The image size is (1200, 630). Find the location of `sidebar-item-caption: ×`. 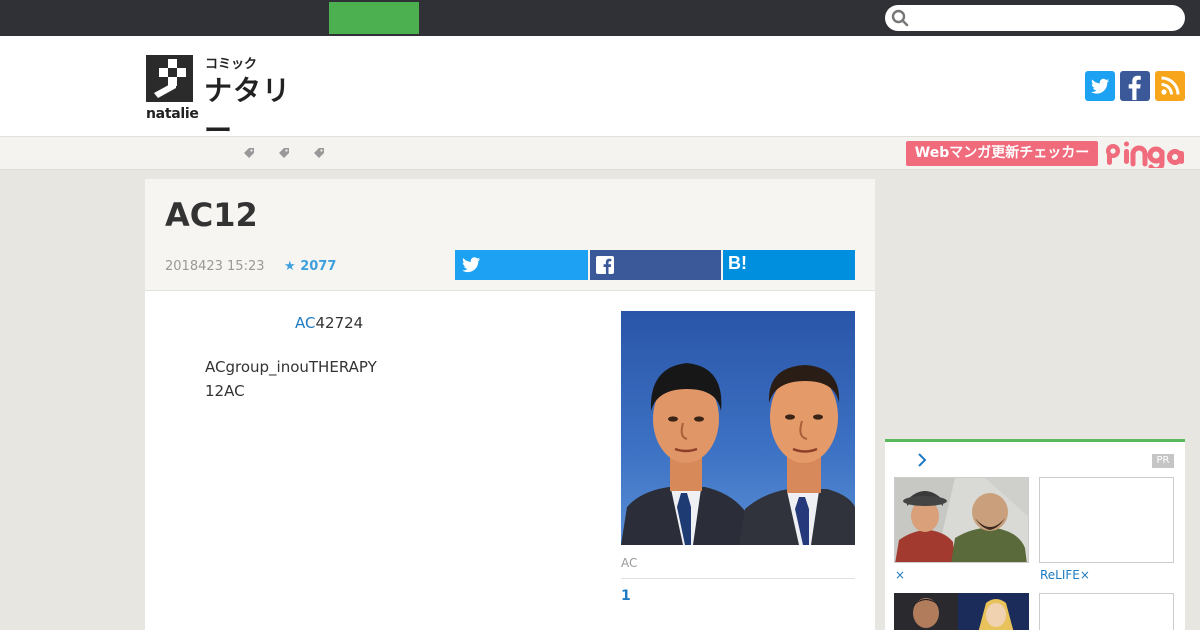

sidebar-item-caption: × is located at coordinates (900, 575).